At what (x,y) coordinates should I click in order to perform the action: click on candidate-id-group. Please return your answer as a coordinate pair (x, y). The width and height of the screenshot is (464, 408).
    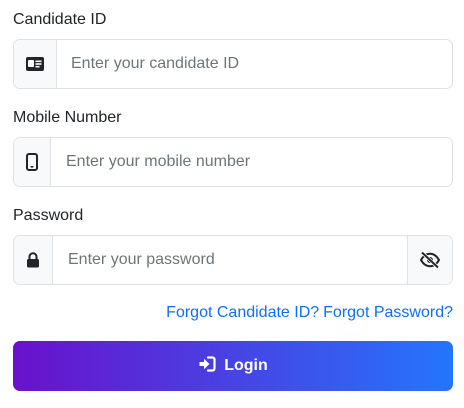
    Looking at the image, I should click on (233, 64).